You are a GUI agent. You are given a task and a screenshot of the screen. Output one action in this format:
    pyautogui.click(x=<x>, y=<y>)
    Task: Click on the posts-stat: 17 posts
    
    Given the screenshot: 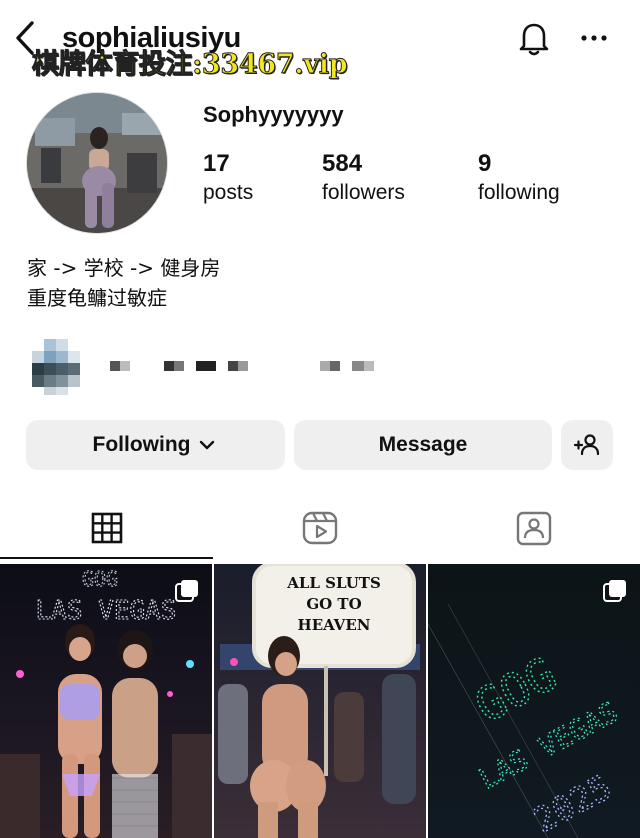 What is the action you would take?
    pyautogui.click(x=228, y=177)
    